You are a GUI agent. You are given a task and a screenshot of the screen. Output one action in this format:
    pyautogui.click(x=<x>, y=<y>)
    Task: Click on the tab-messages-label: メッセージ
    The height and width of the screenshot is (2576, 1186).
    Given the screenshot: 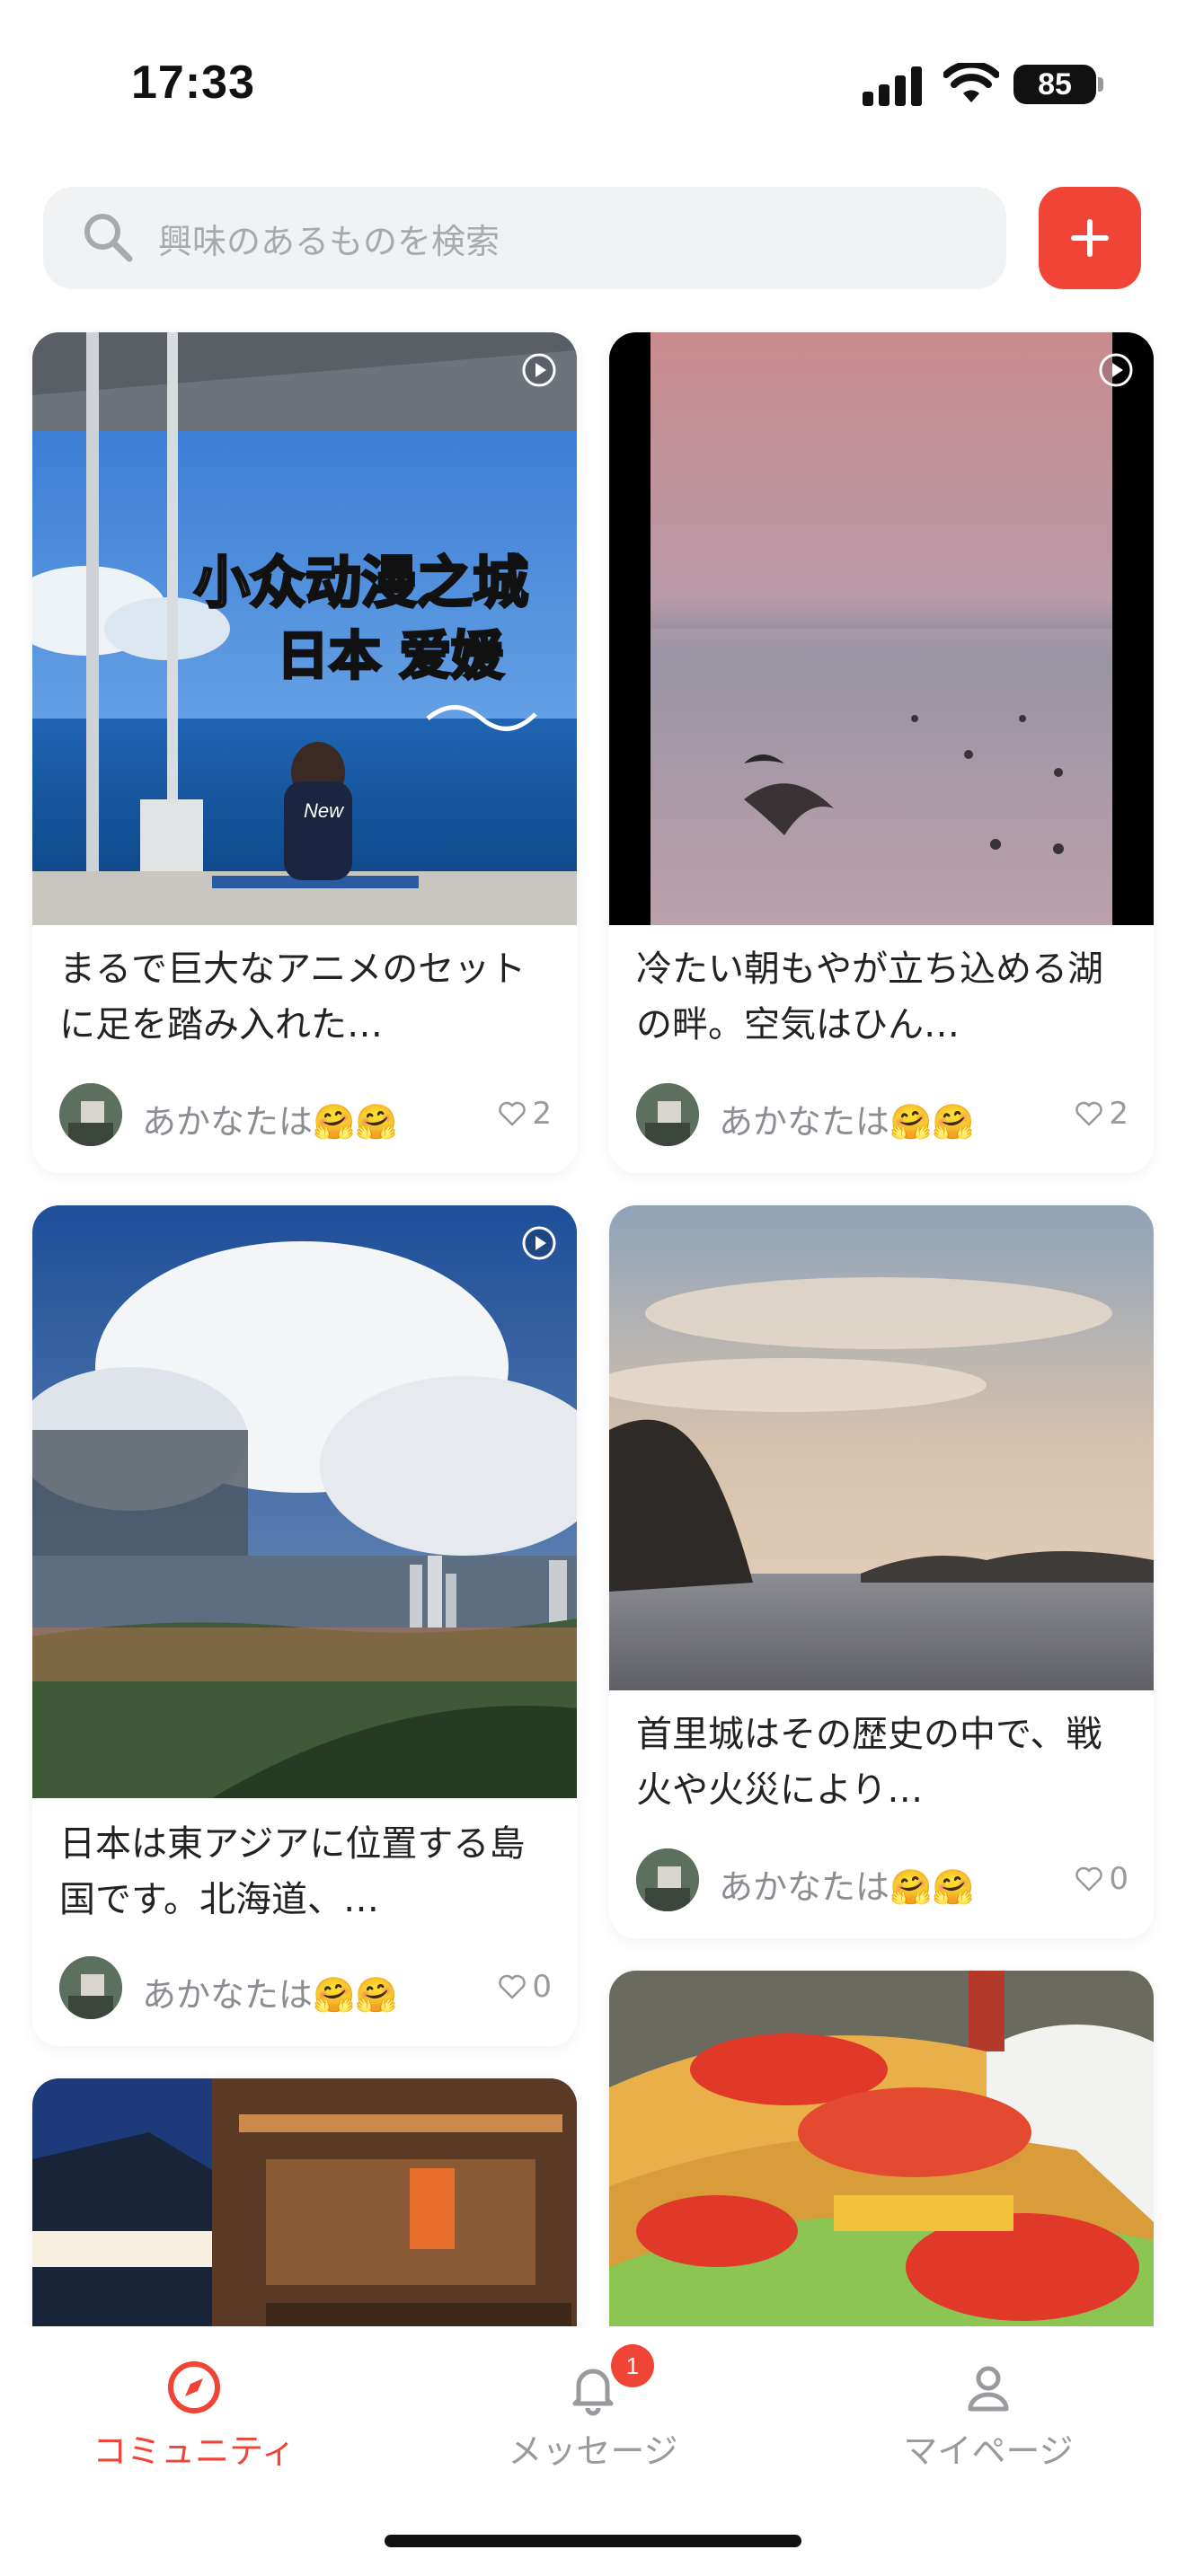 What is the action you would take?
    pyautogui.click(x=593, y=2451)
    